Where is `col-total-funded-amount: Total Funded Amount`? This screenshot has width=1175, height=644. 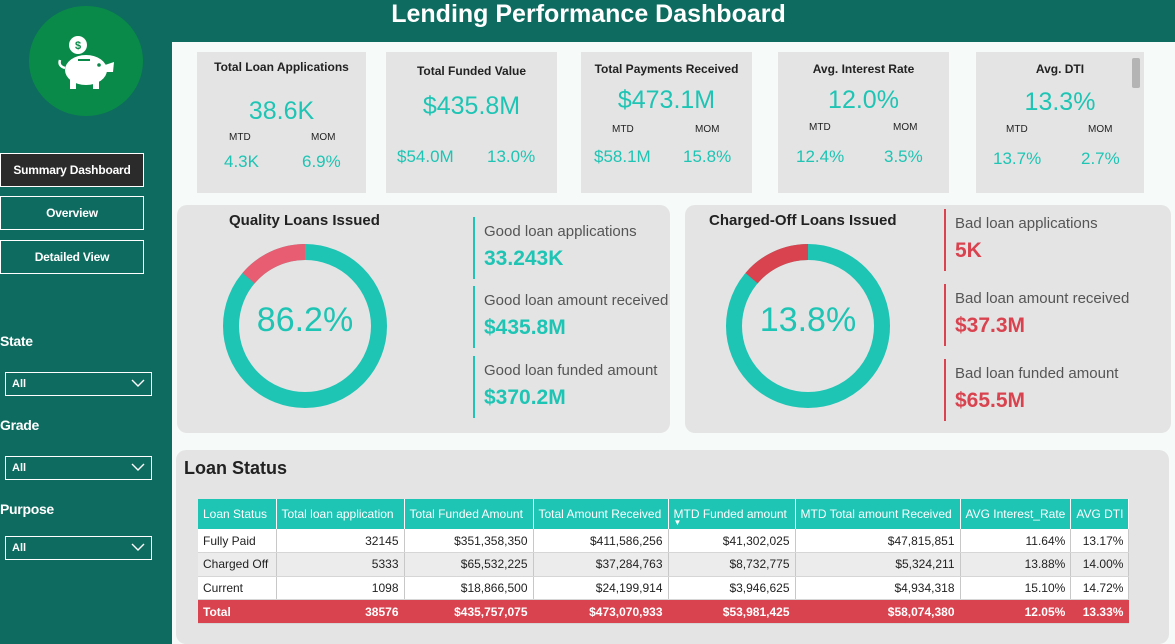 col-total-funded-amount: Total Funded Amount is located at coordinates (469, 514).